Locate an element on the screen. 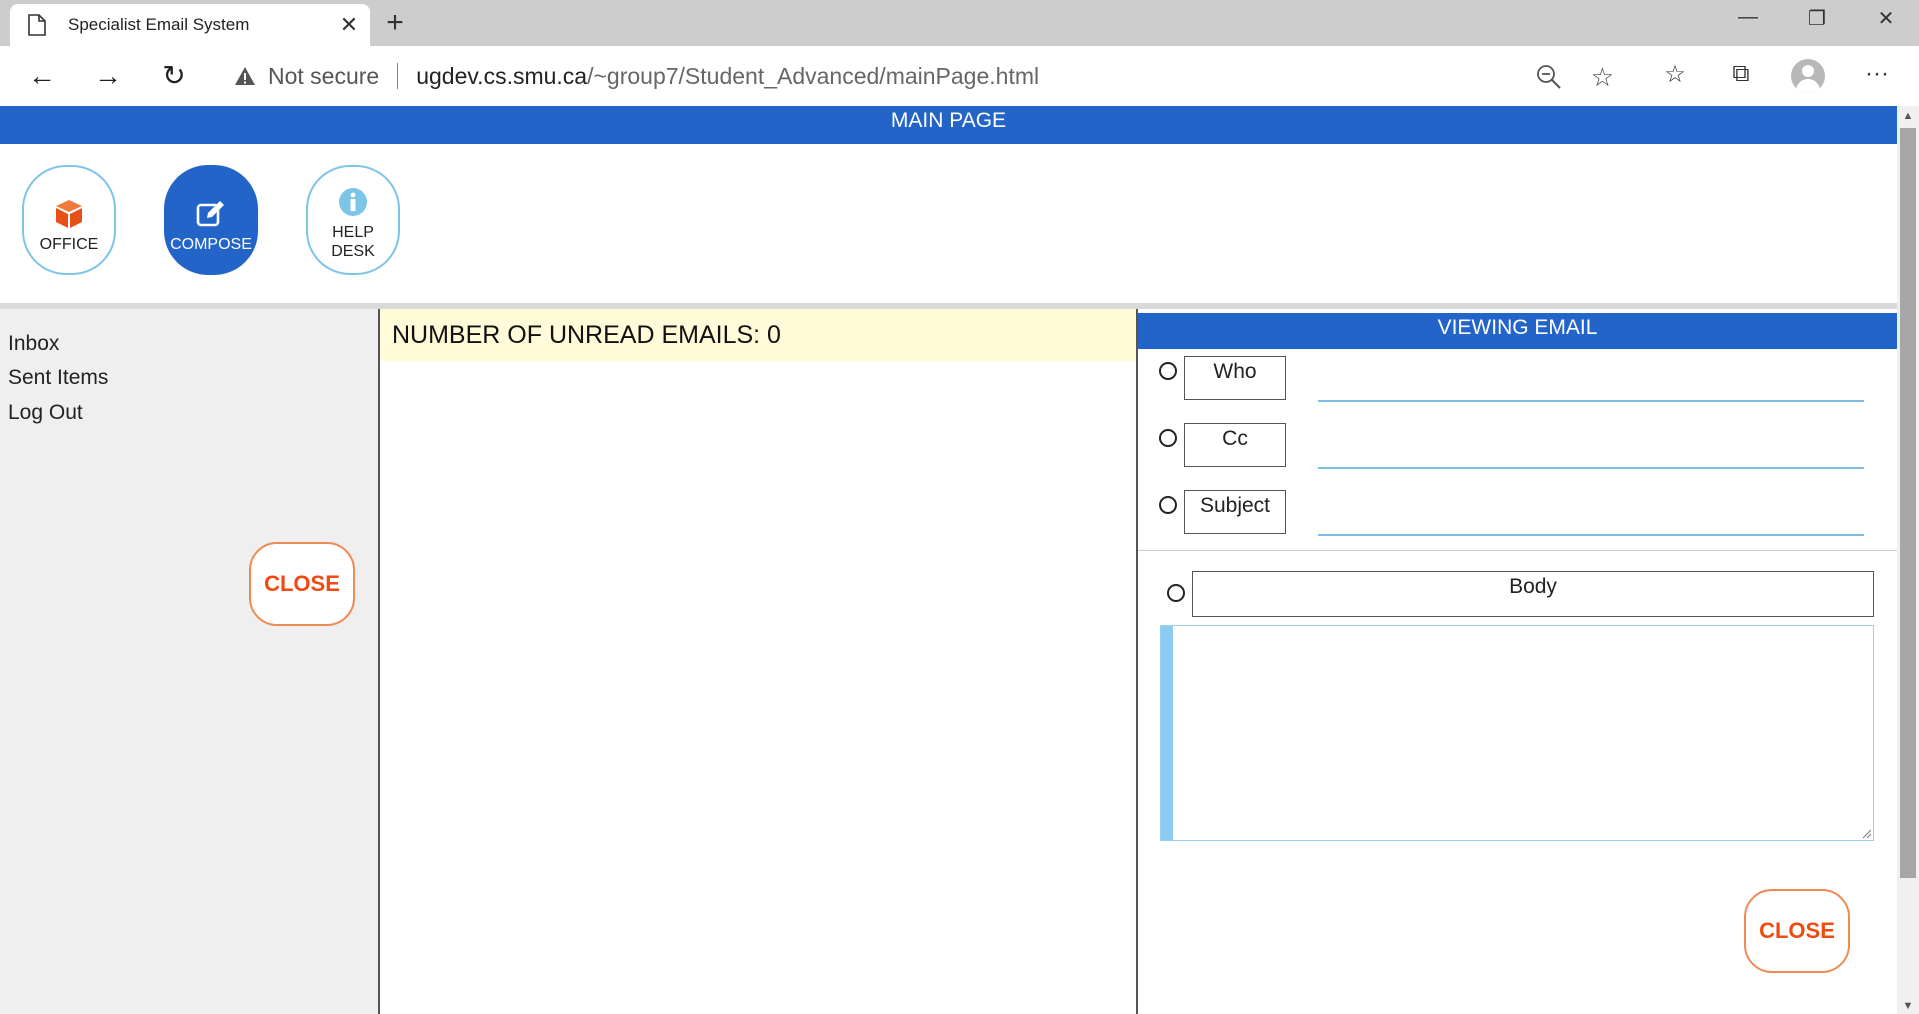  cc-field is located at coordinates (1591, 468).